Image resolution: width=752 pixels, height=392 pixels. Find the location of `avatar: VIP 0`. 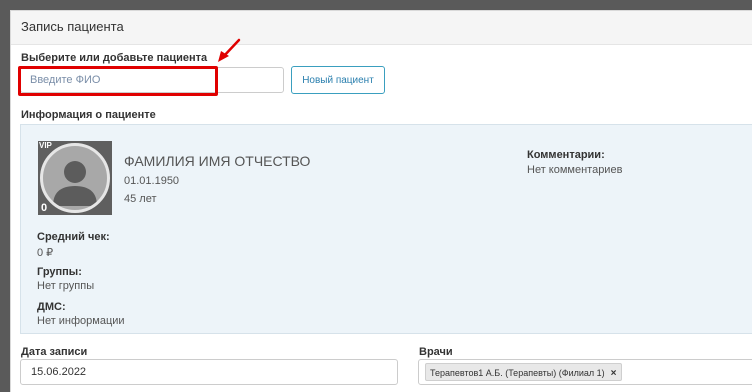

avatar: VIP 0 is located at coordinates (75, 178).